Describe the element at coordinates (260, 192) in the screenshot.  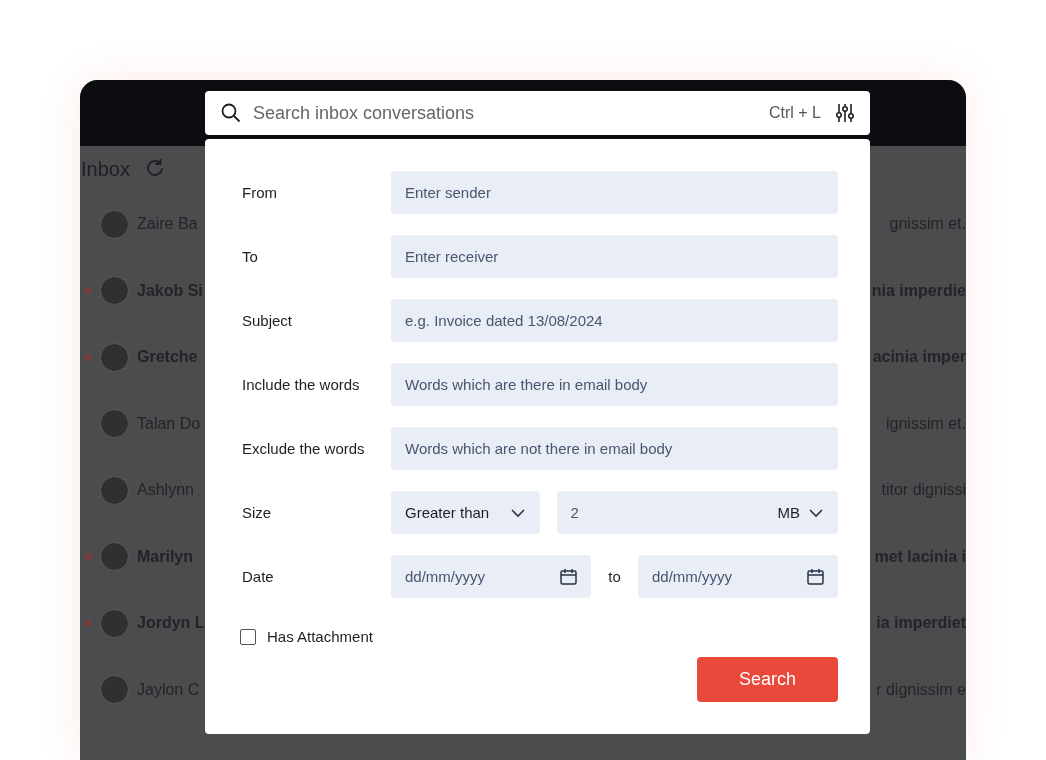
I see `field-label: From` at that location.